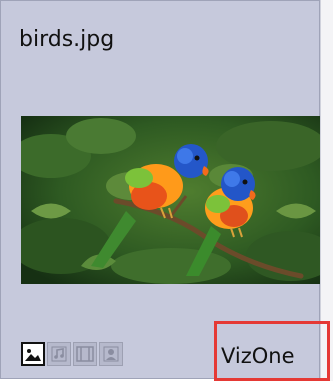  What do you see at coordinates (85, 354) in the screenshot?
I see `film-icon` at bounding box center [85, 354].